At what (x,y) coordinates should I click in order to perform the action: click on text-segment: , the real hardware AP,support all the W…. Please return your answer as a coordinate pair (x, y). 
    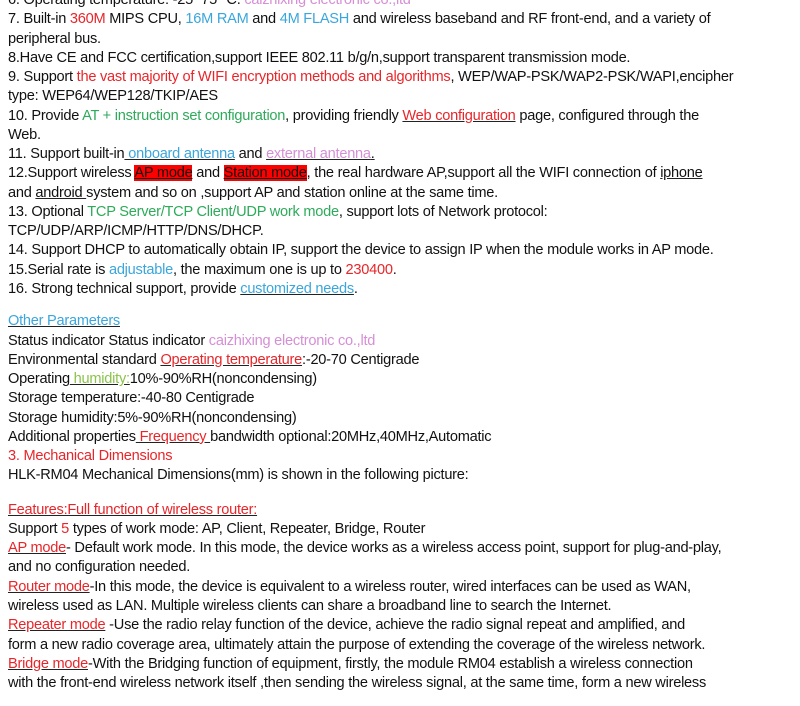
    Looking at the image, I should click on (483, 173).